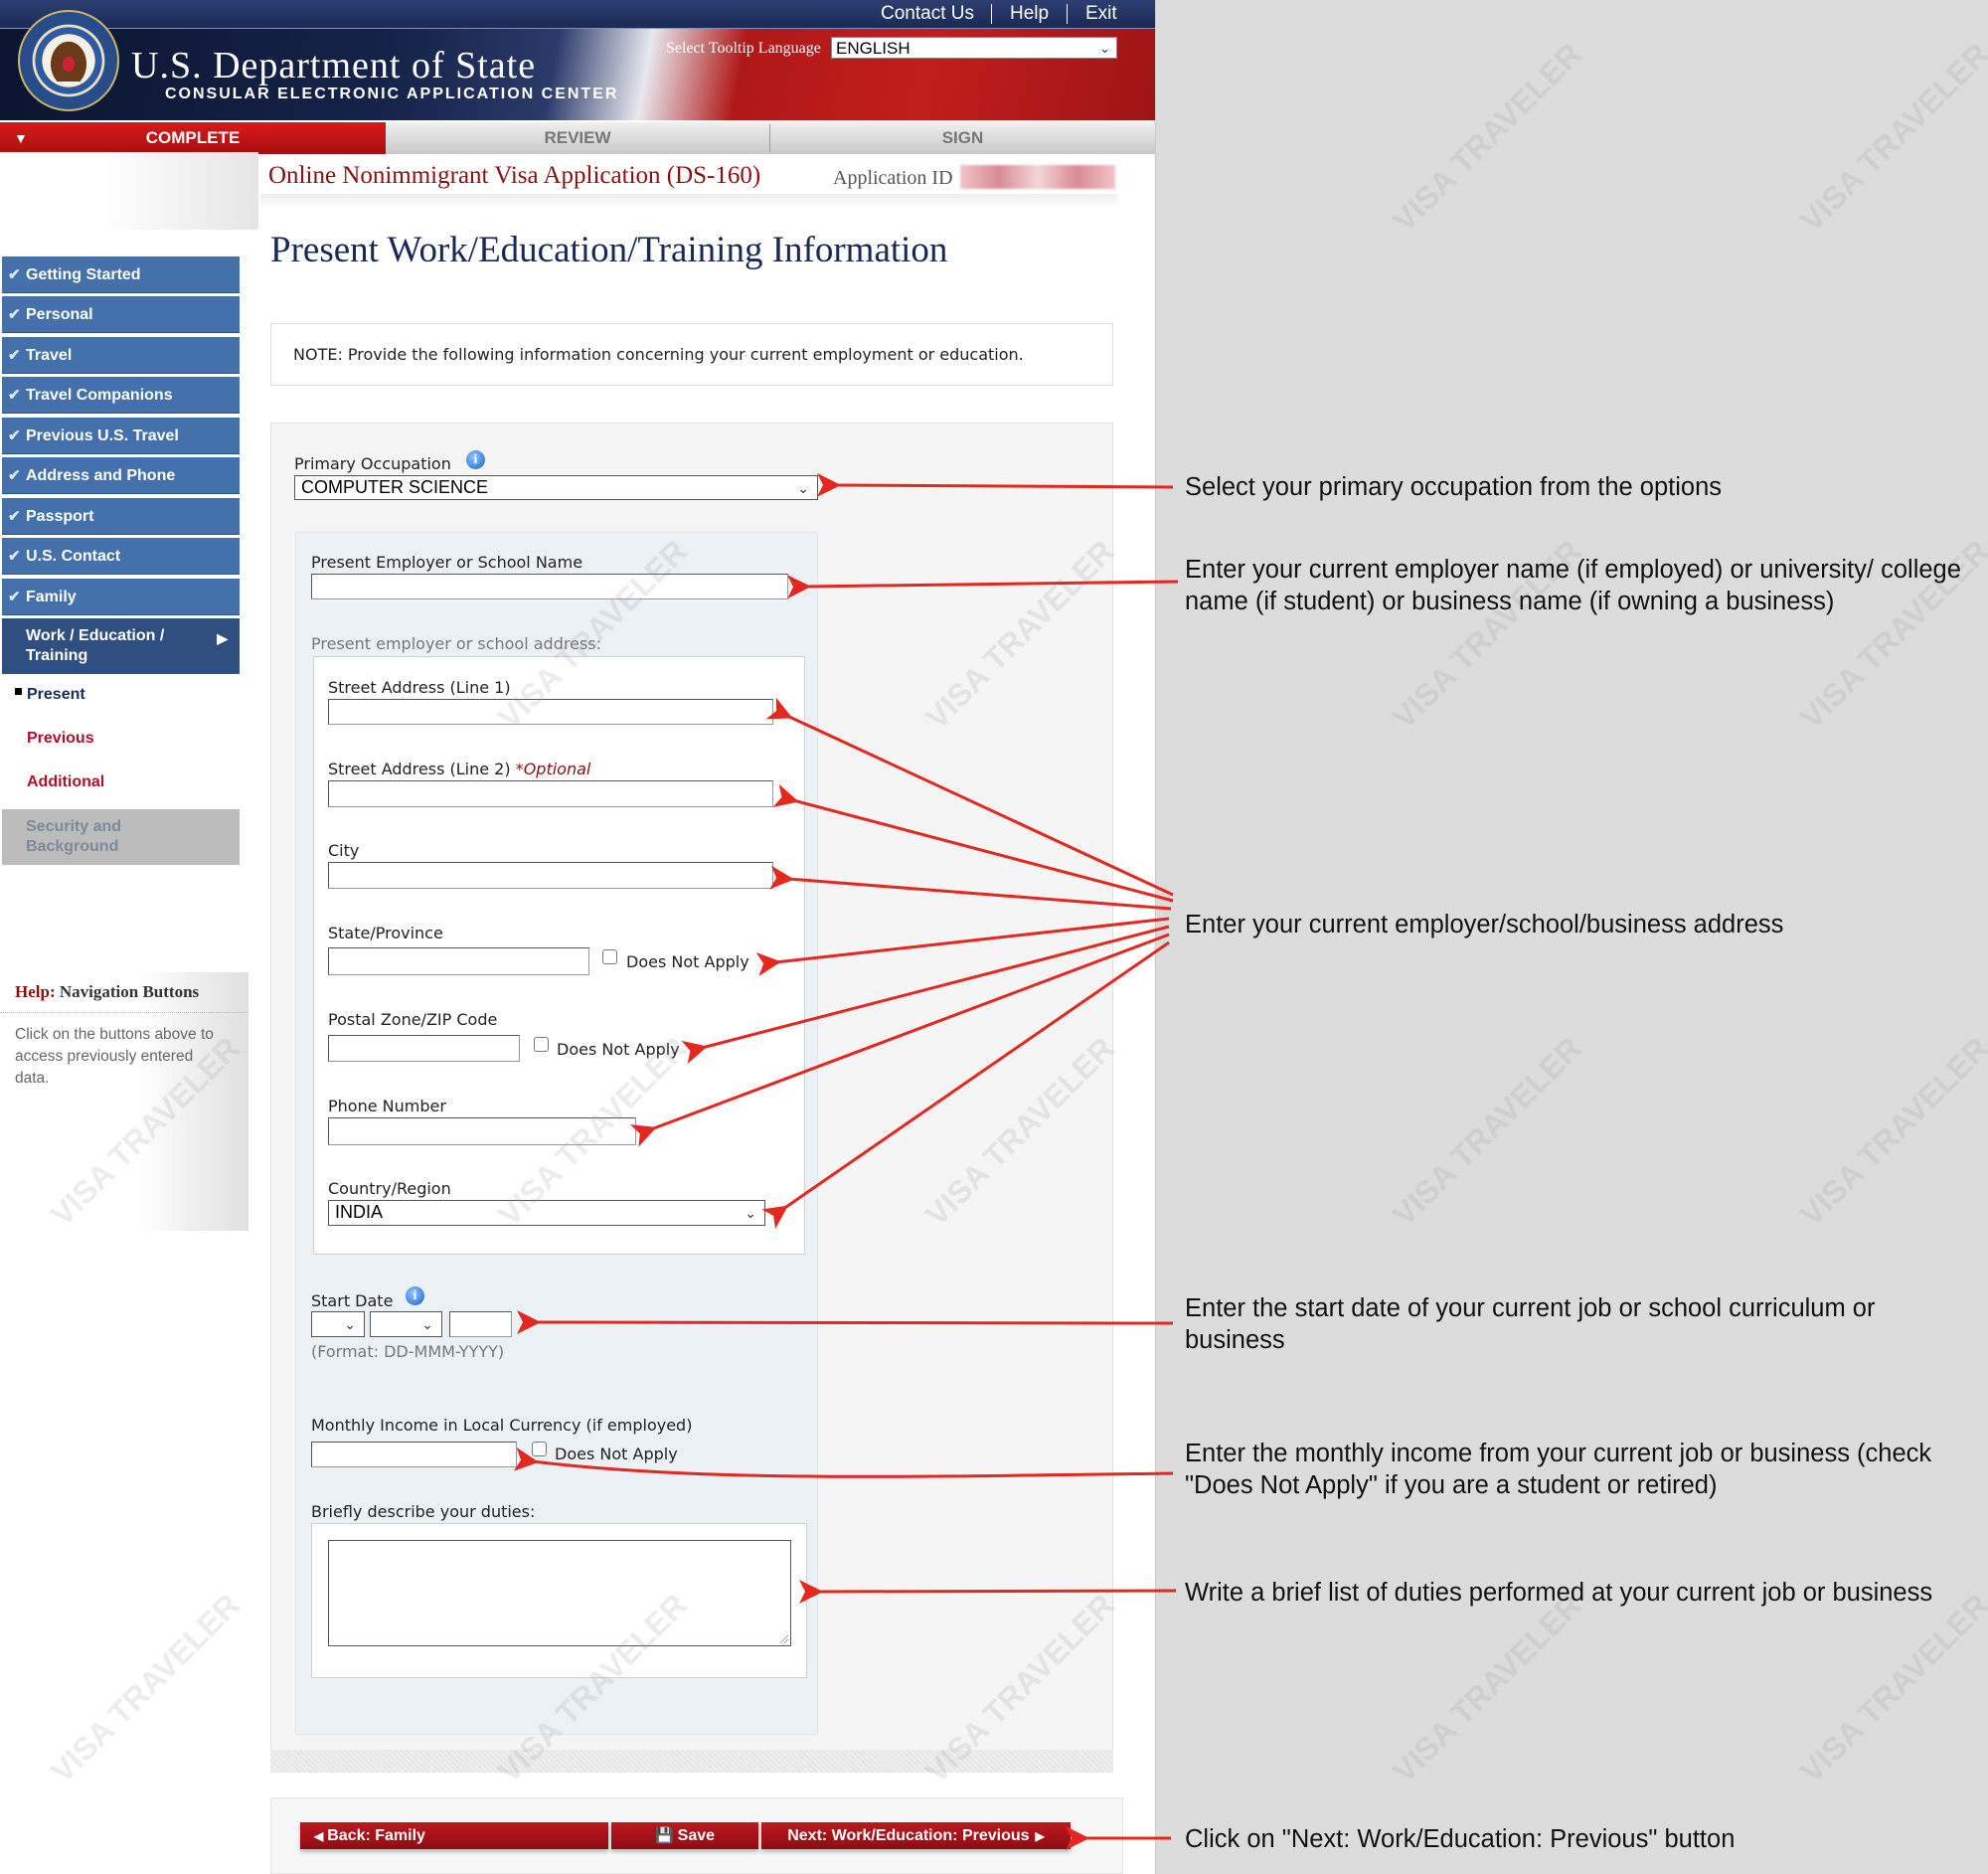  What do you see at coordinates (406, 1324) in the screenshot?
I see `start-month-select: ⌄` at bounding box center [406, 1324].